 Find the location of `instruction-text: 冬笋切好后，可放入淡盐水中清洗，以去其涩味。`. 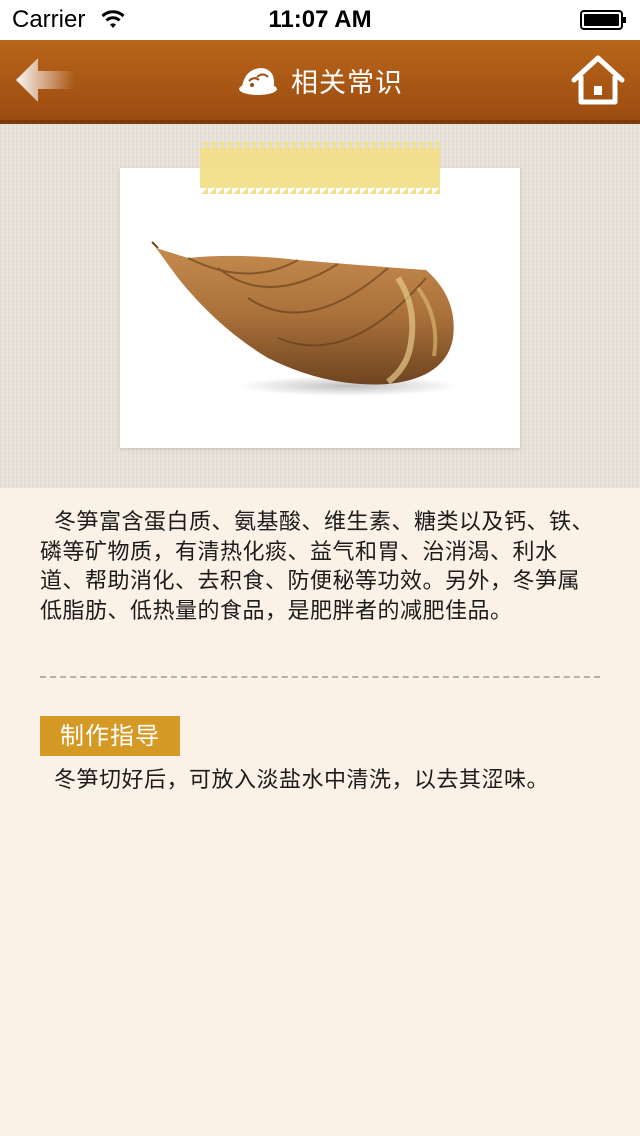

instruction-text: 冬笋切好后，可放入淡盐水中清洗，以去其涩味。 is located at coordinates (302, 780).